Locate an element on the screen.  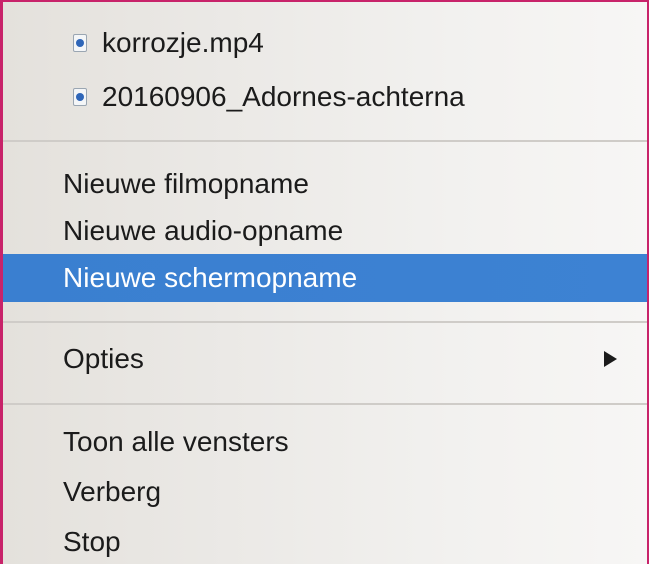
menu-item-label: Nieuwe audio-opname is located at coordinates (203, 230).